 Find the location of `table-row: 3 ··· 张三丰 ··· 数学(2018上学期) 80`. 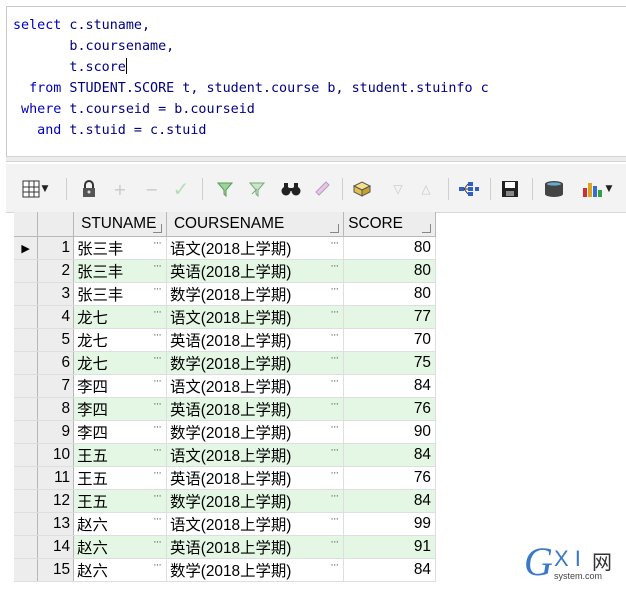

table-row: 3 ··· 张三丰 ··· 数学(2018上学期) 80 is located at coordinates (225, 294).